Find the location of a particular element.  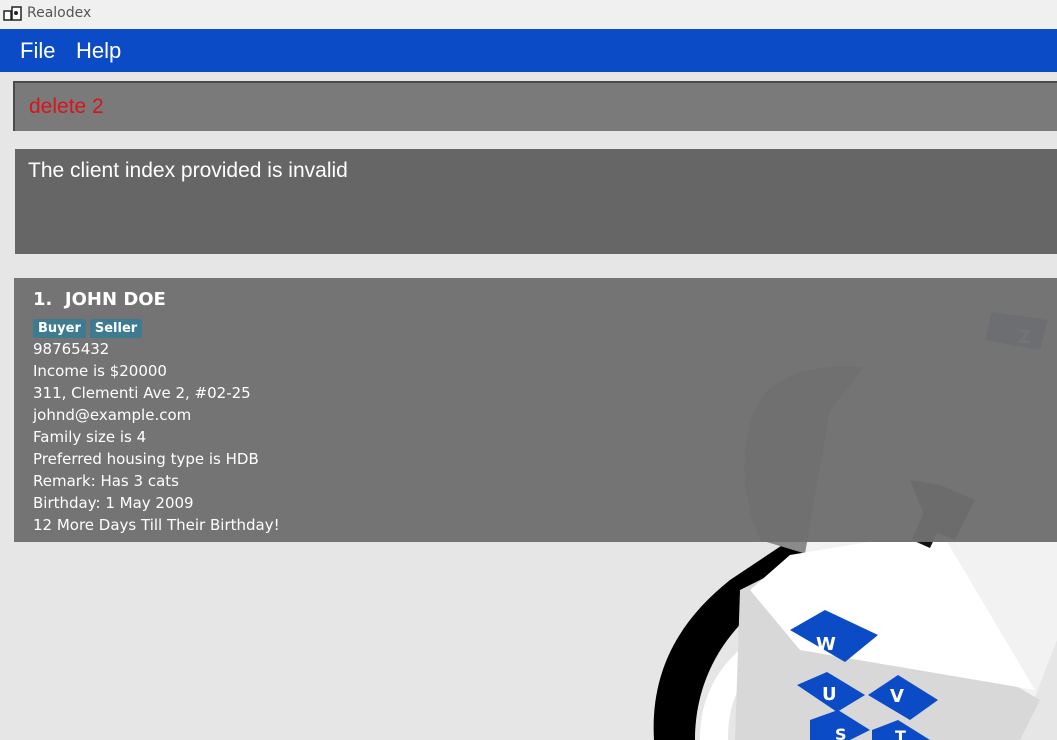

command-input: delete 2 is located at coordinates (535, 106).